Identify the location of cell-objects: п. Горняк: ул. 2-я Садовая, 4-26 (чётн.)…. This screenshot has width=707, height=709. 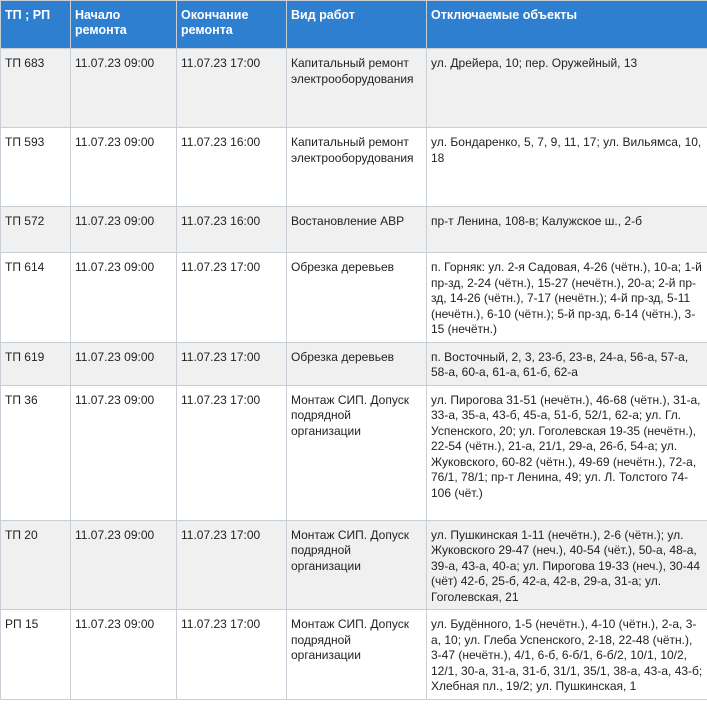
(566, 297).